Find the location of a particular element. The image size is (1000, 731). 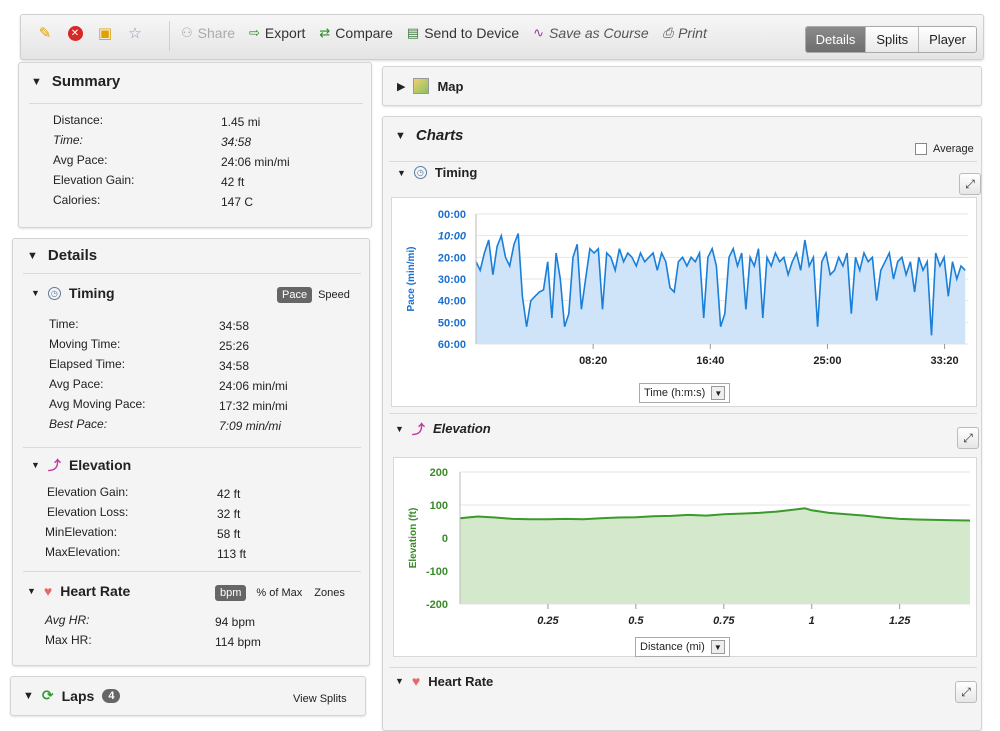

device-icon: ▤ is located at coordinates (413, 32).